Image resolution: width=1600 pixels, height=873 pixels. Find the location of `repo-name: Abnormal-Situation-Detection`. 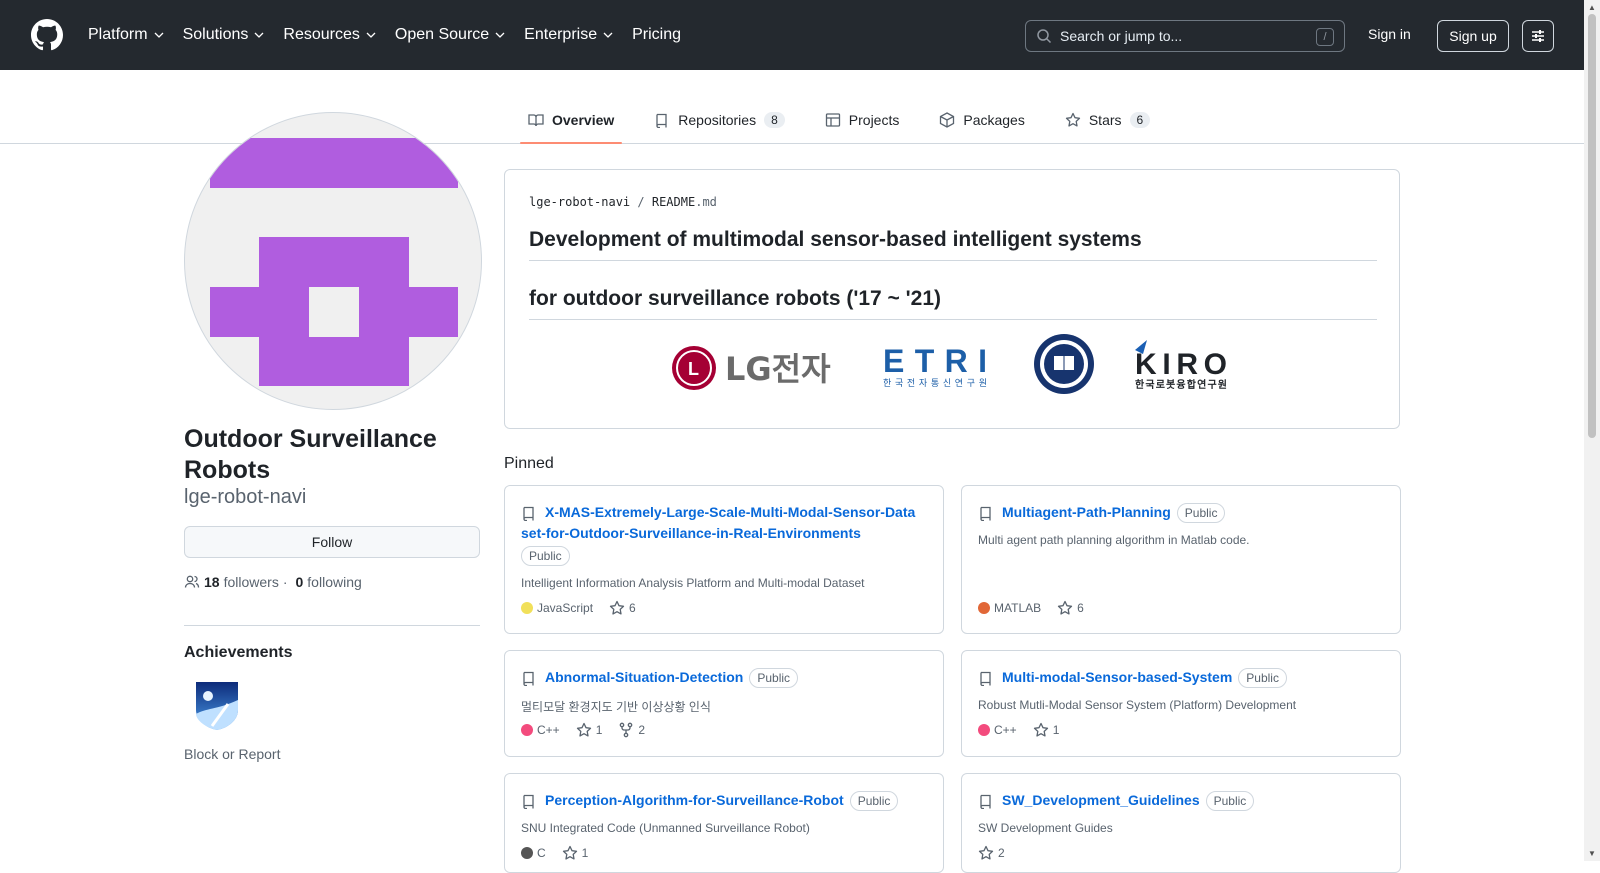

repo-name: Abnormal-Situation-Detection is located at coordinates (644, 677).